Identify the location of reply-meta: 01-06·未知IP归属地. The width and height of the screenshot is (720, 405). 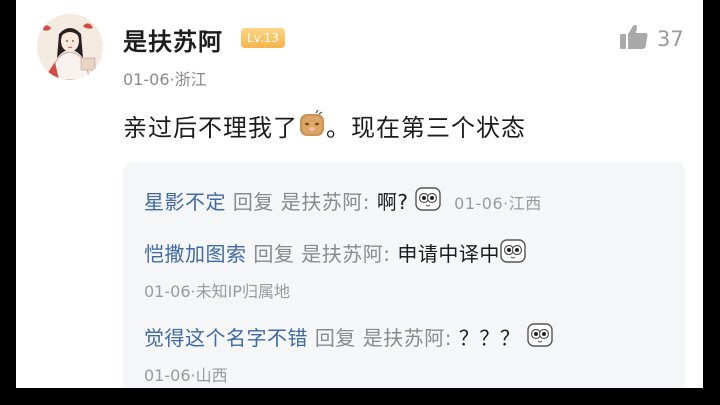
(217, 291).